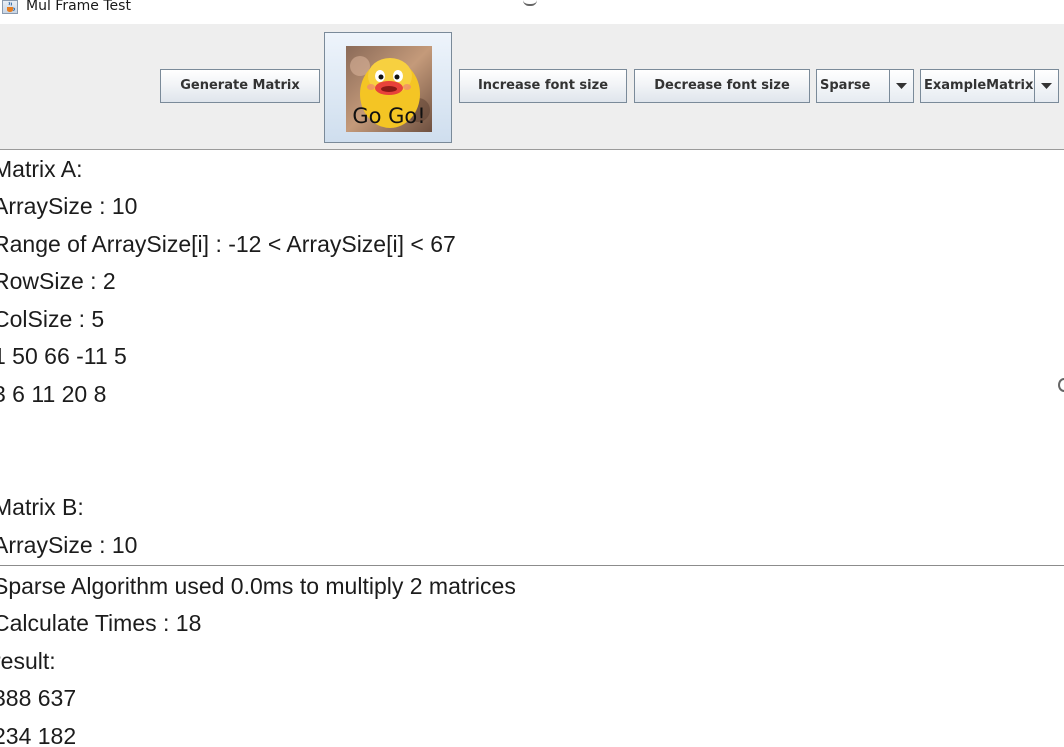 The width and height of the screenshot is (1064, 747). What do you see at coordinates (53, 394) in the screenshot?
I see `text-line: 3 6 11 20 8` at bounding box center [53, 394].